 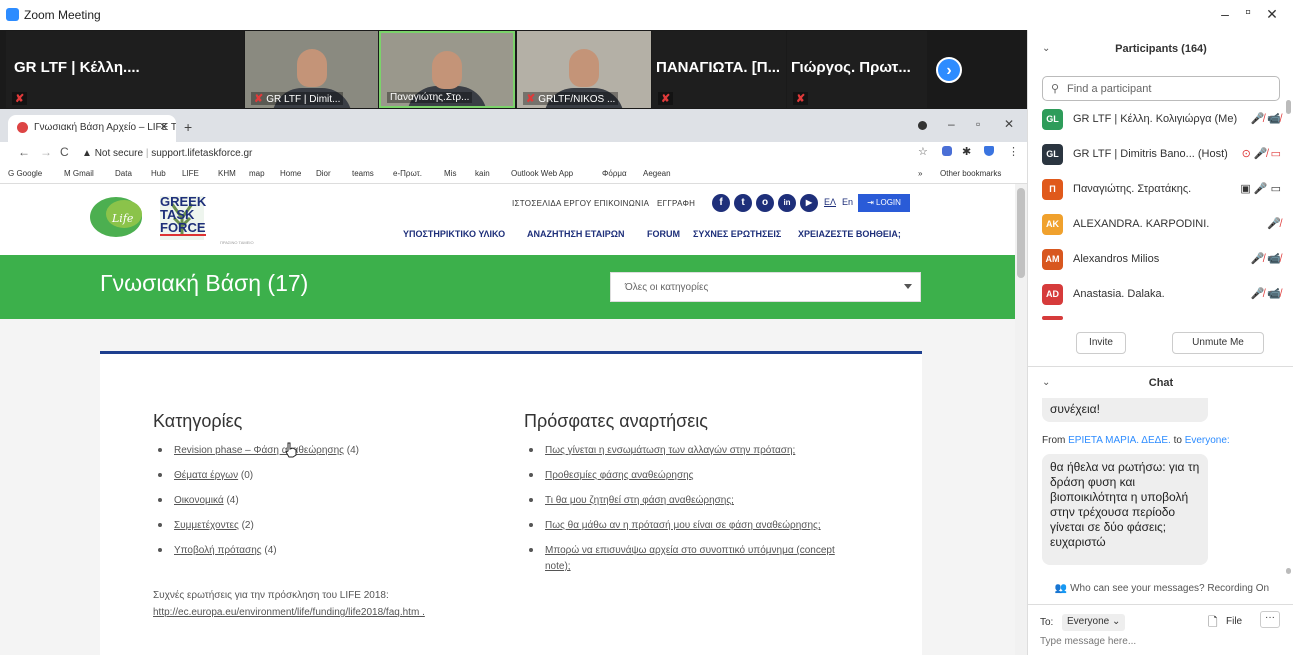 I want to click on linkedin-icon: in, so click(x=787, y=203).